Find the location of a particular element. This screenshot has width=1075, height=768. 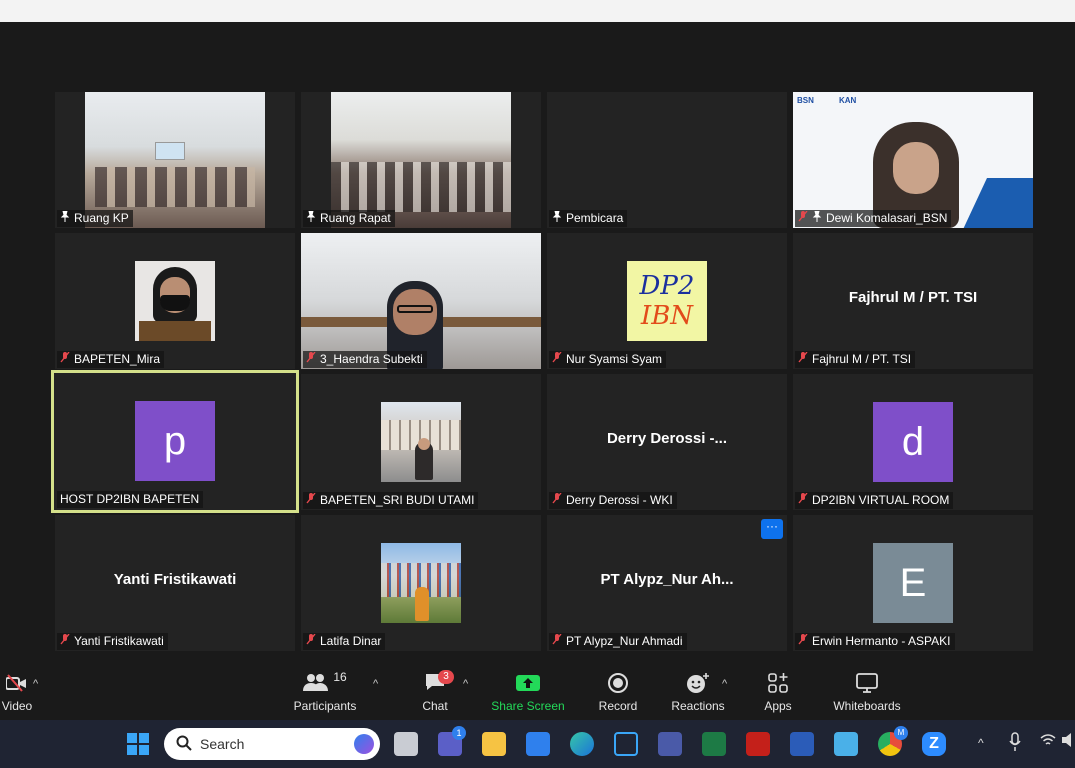

file-explorer-icon is located at coordinates (494, 744).